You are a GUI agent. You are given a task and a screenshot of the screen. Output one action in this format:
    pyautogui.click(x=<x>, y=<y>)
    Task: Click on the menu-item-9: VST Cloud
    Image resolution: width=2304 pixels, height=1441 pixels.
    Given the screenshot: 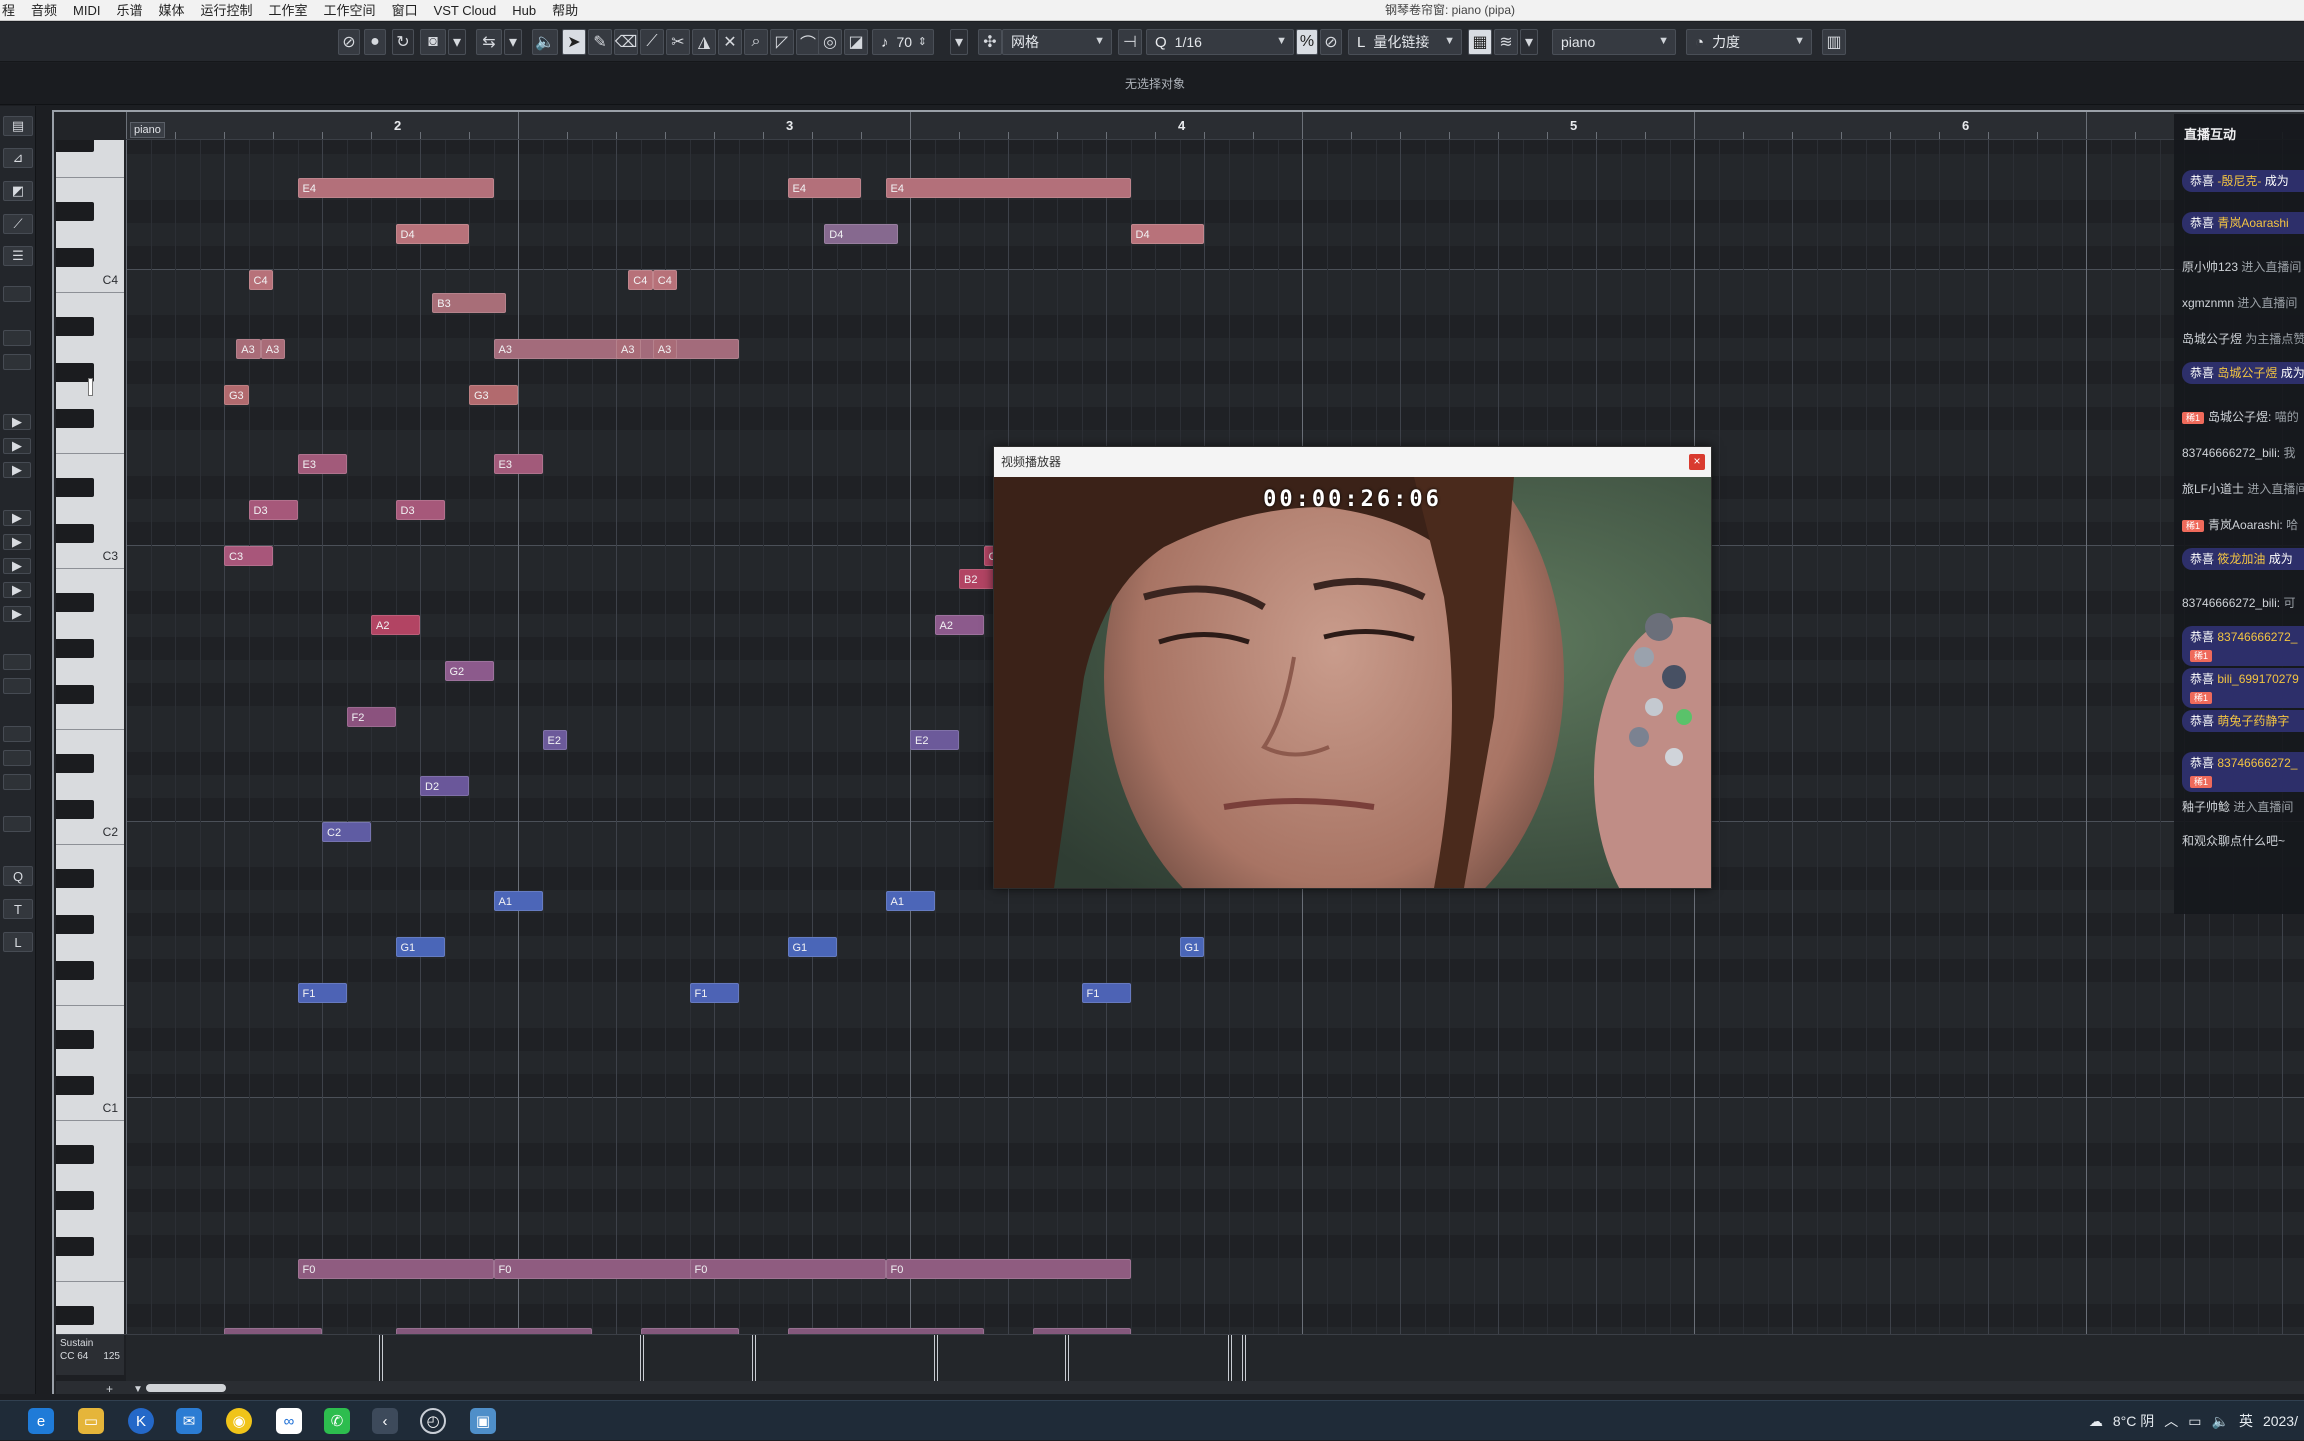 What is the action you would take?
    pyautogui.click(x=465, y=10)
    